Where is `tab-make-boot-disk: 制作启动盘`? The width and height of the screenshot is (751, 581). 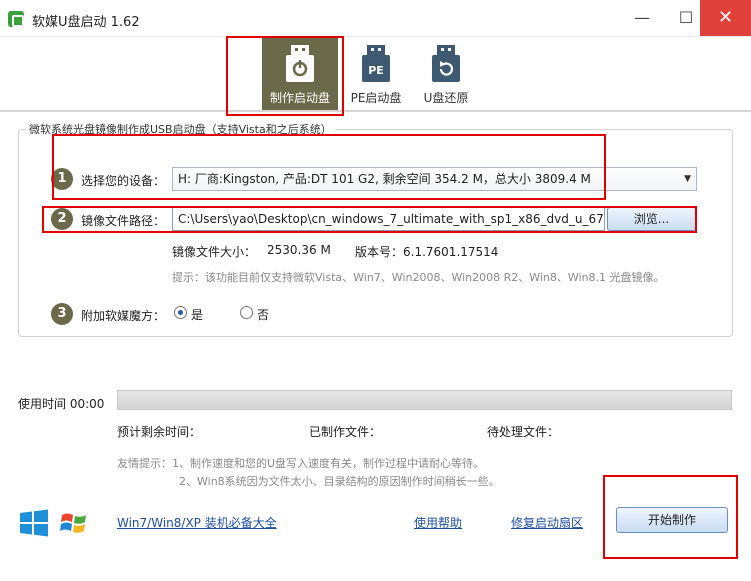 tab-make-boot-disk: 制作启动盘 is located at coordinates (300, 73).